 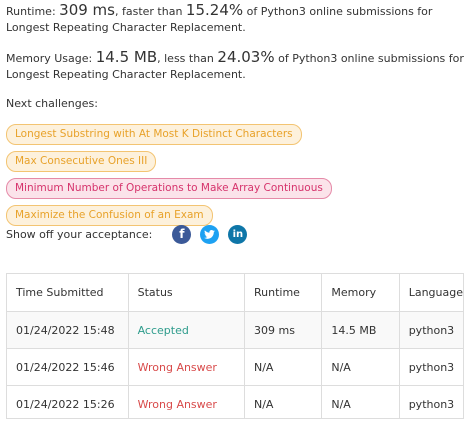 What do you see at coordinates (87, 10) in the screenshot?
I see `runtime-value: 309 ms` at bounding box center [87, 10].